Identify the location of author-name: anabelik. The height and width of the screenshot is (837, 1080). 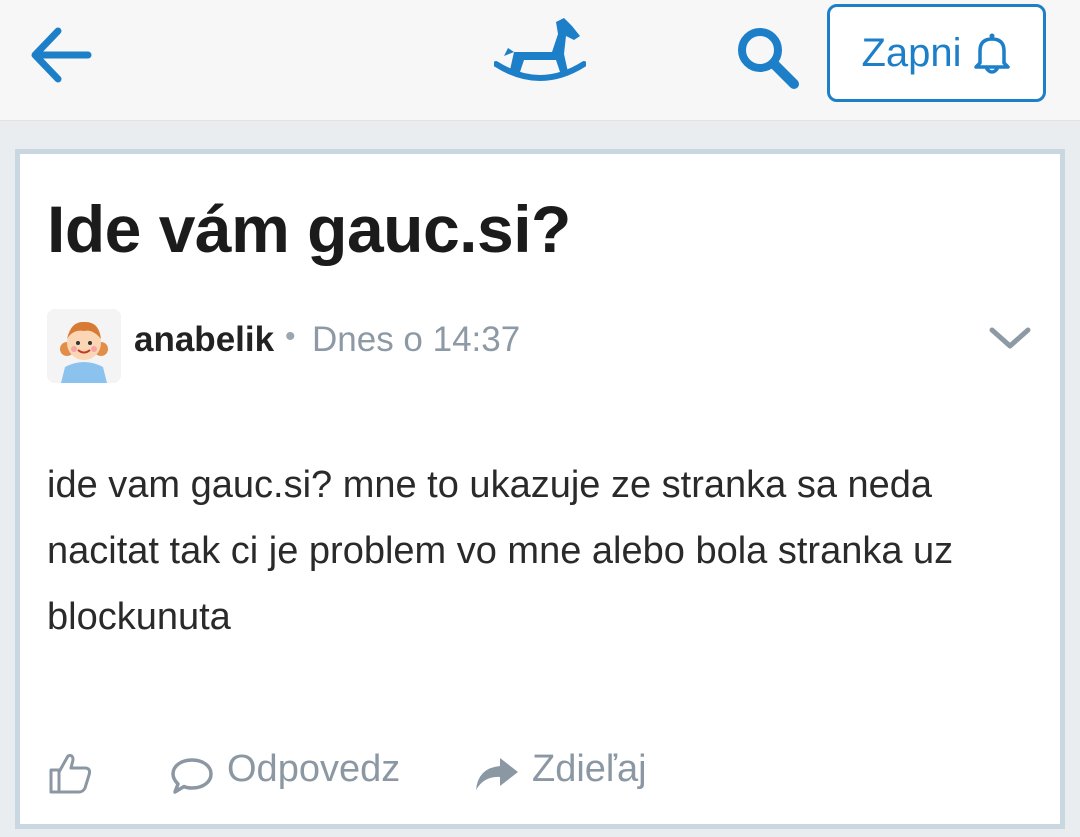
(204, 340).